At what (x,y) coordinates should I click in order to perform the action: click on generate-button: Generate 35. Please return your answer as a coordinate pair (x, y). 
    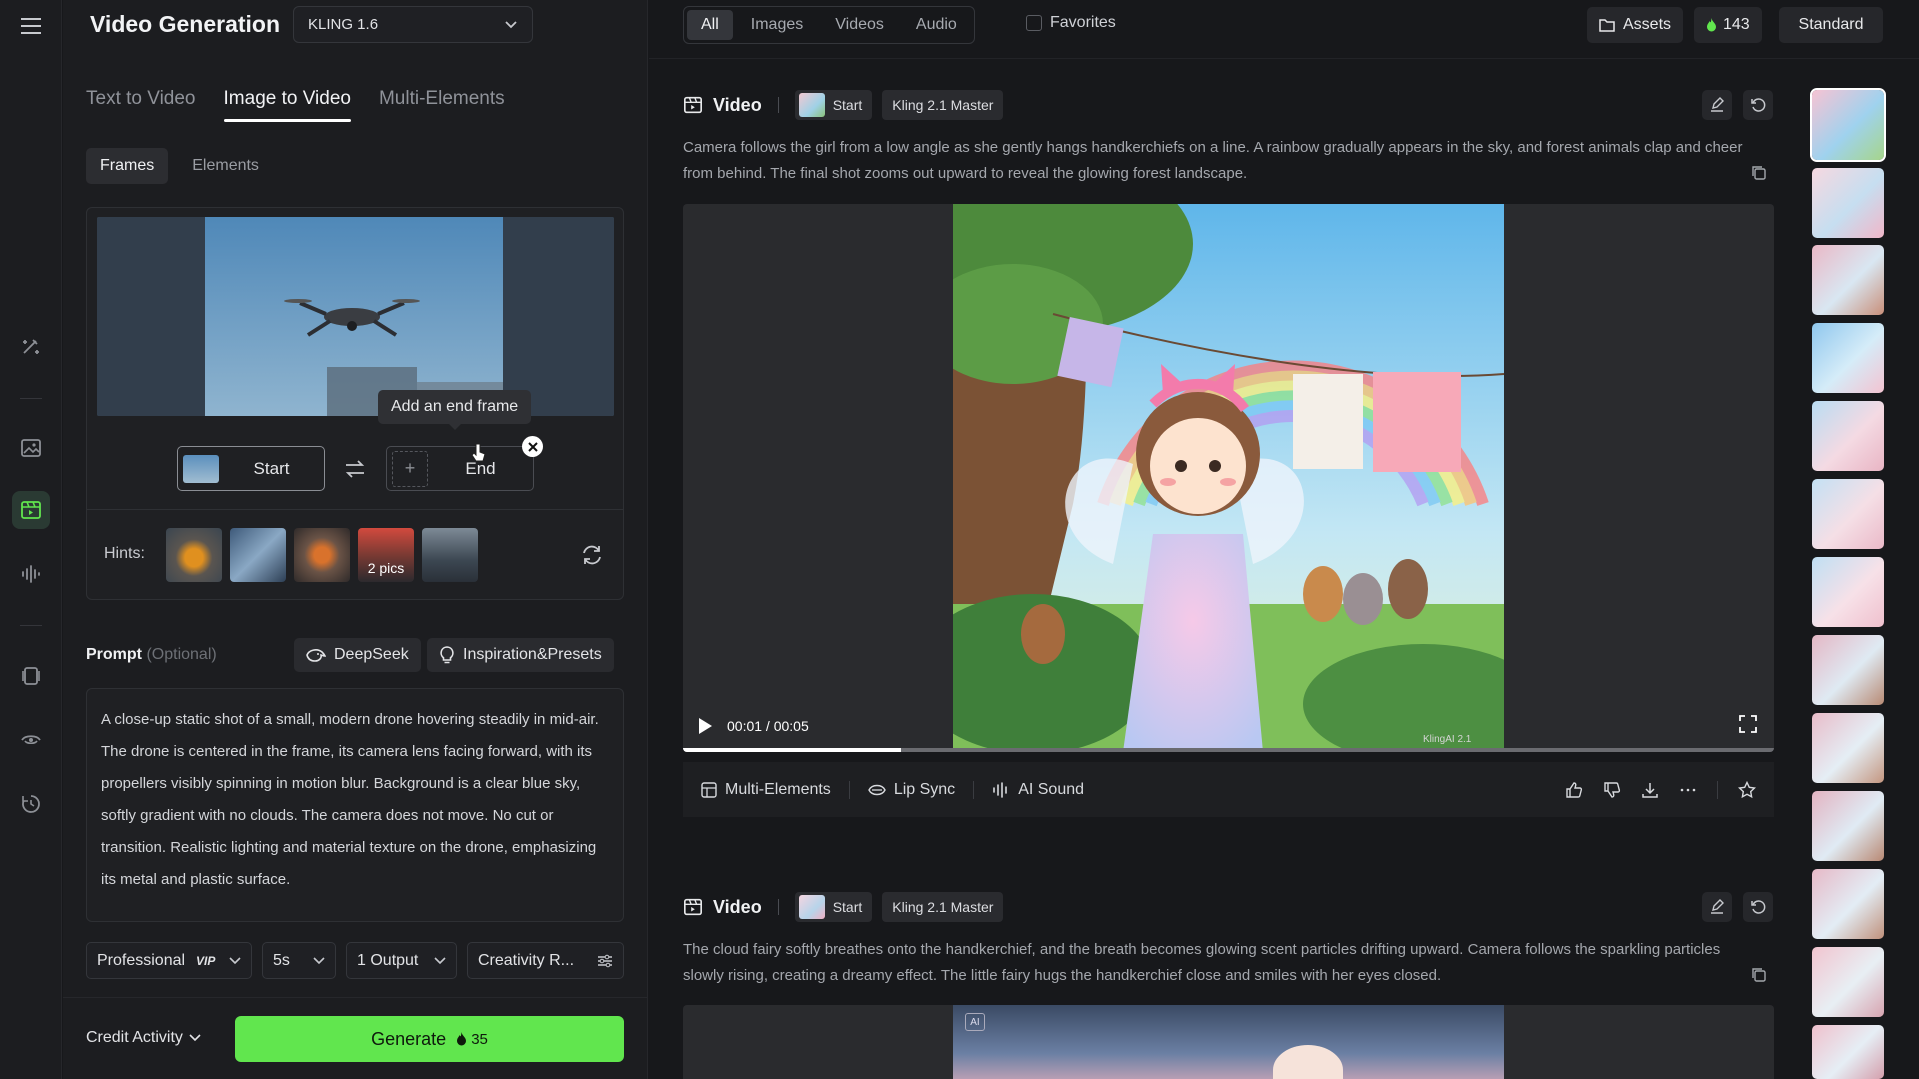
    Looking at the image, I should click on (429, 1039).